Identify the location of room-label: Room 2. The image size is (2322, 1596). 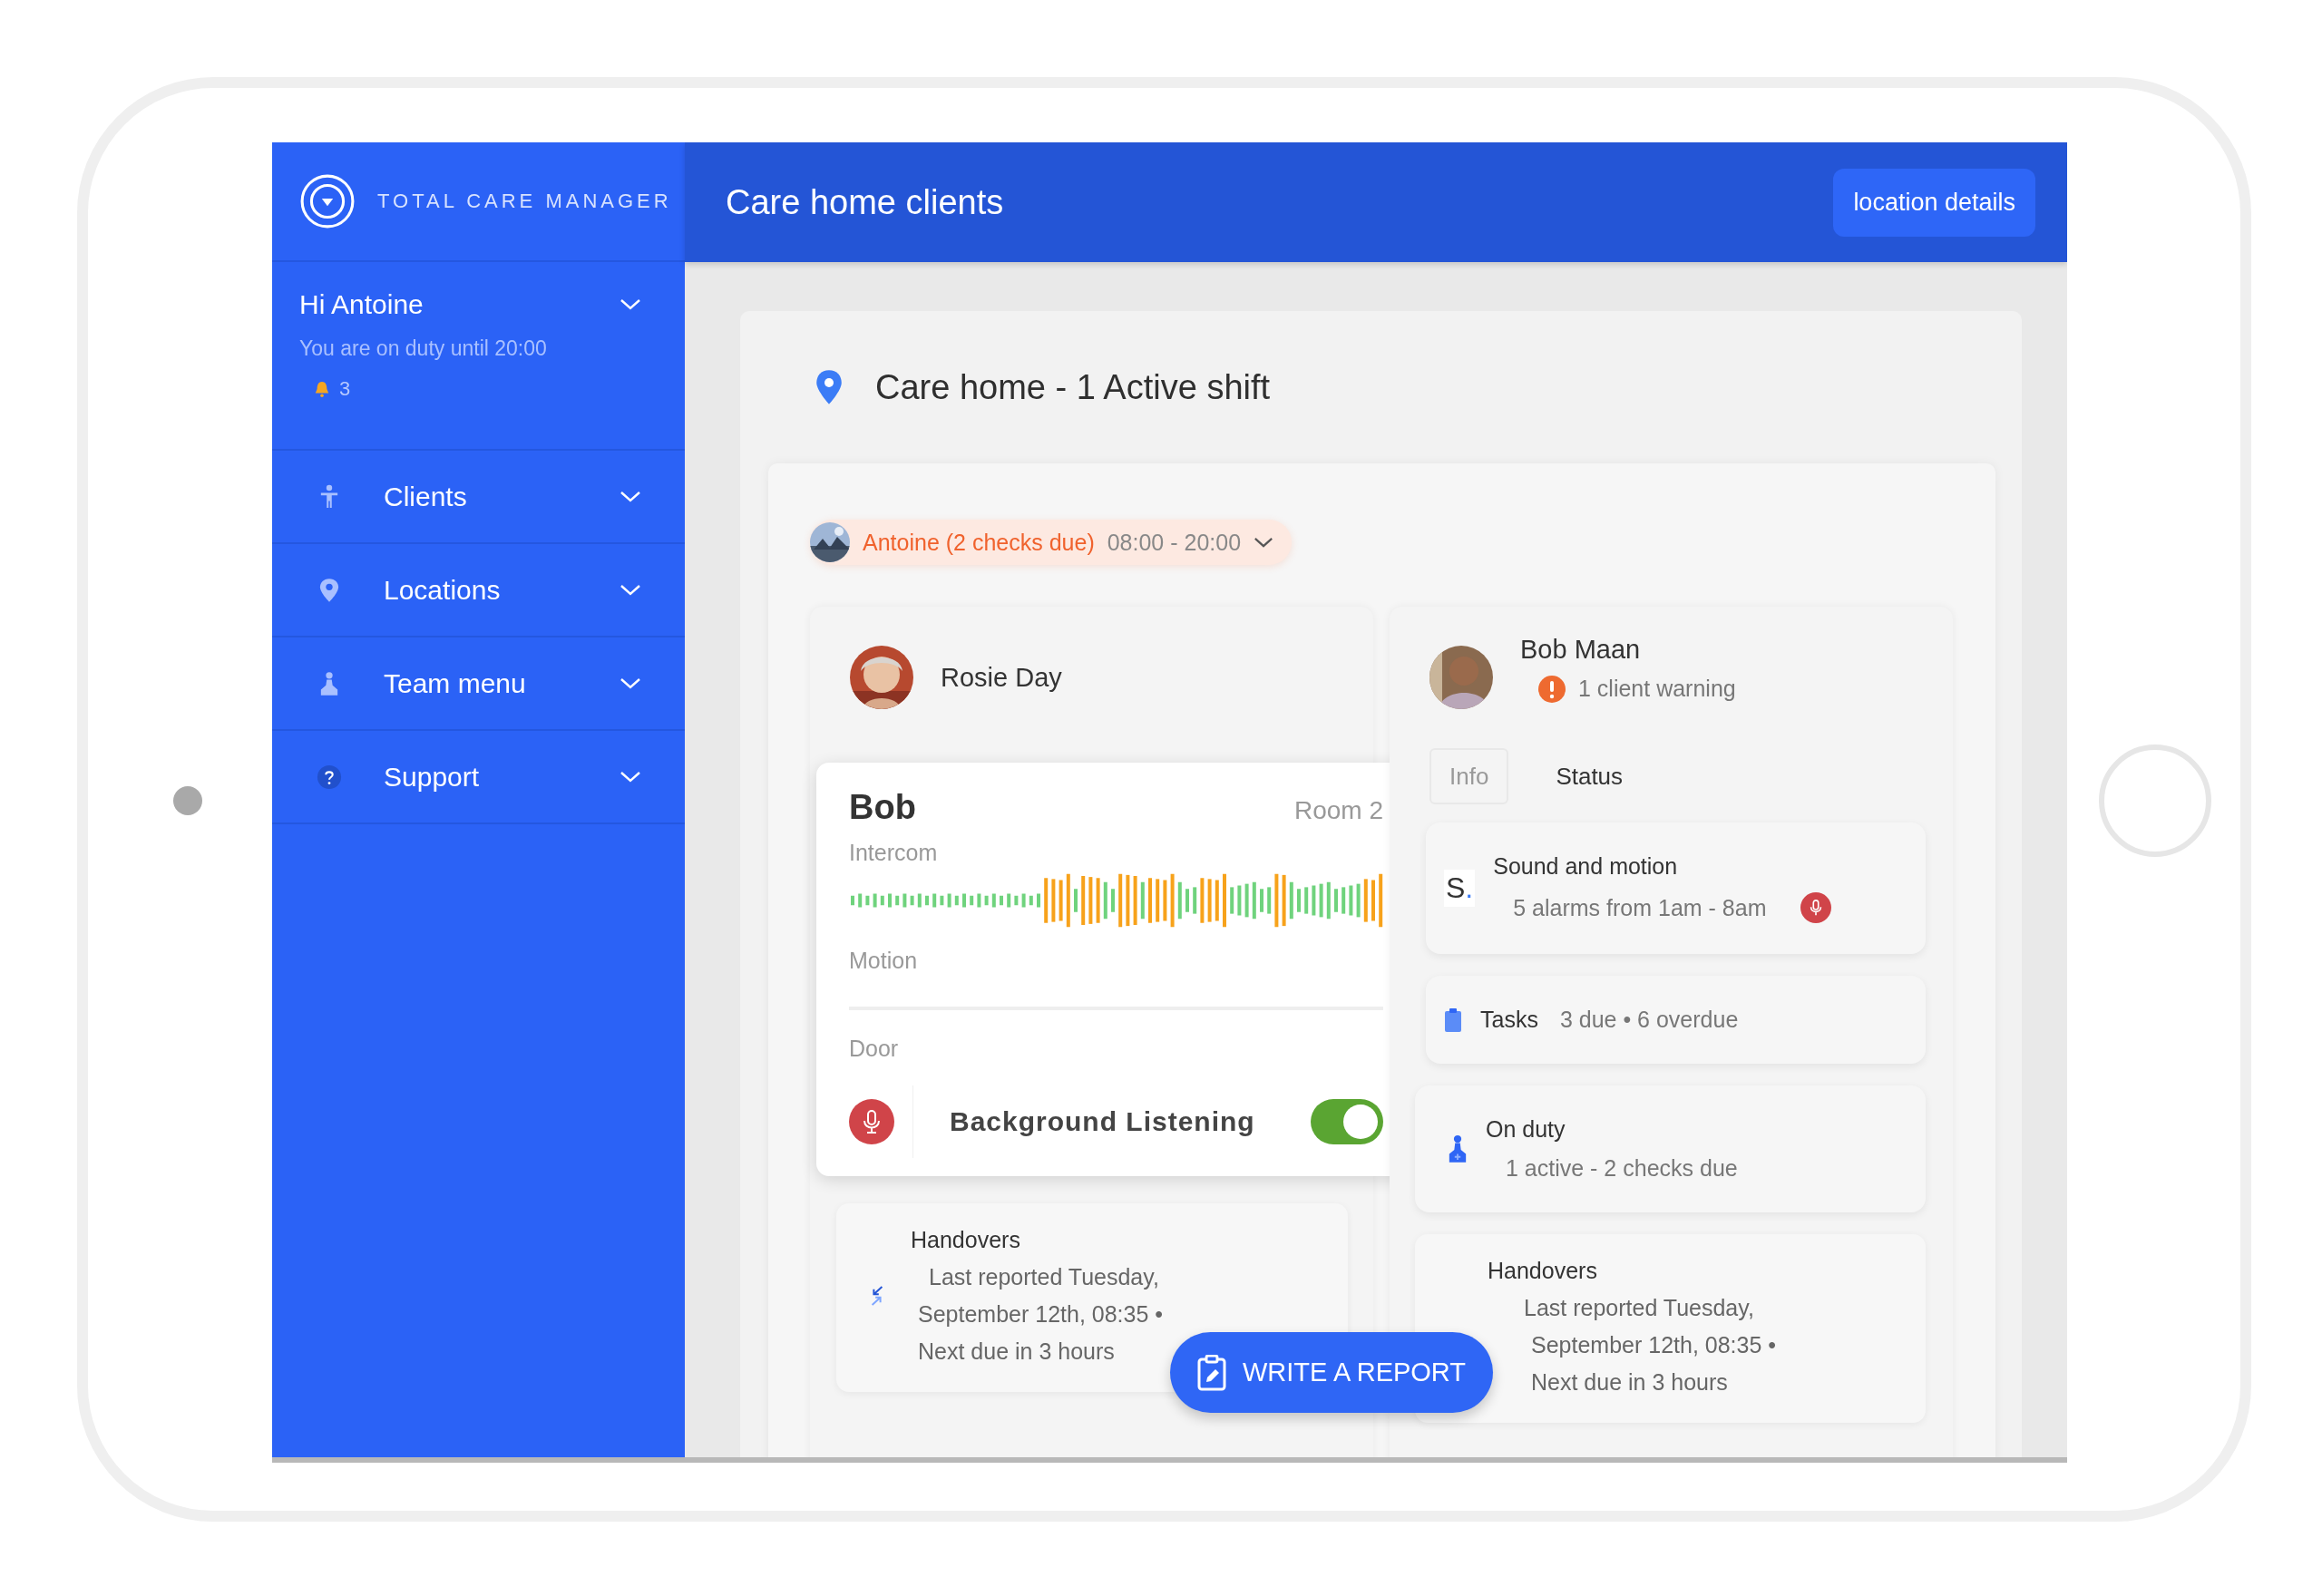
(1338, 810).